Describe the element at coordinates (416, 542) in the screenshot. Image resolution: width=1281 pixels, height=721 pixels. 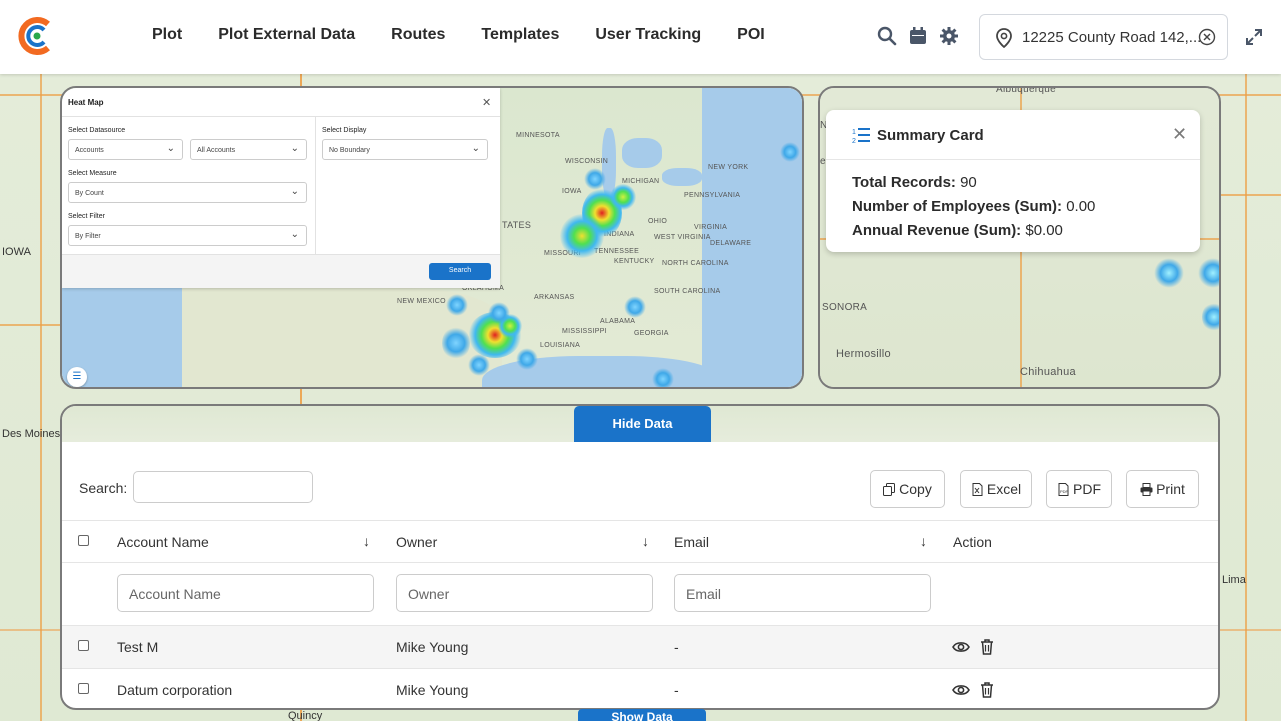
I see `column-owner: Owner` at that location.